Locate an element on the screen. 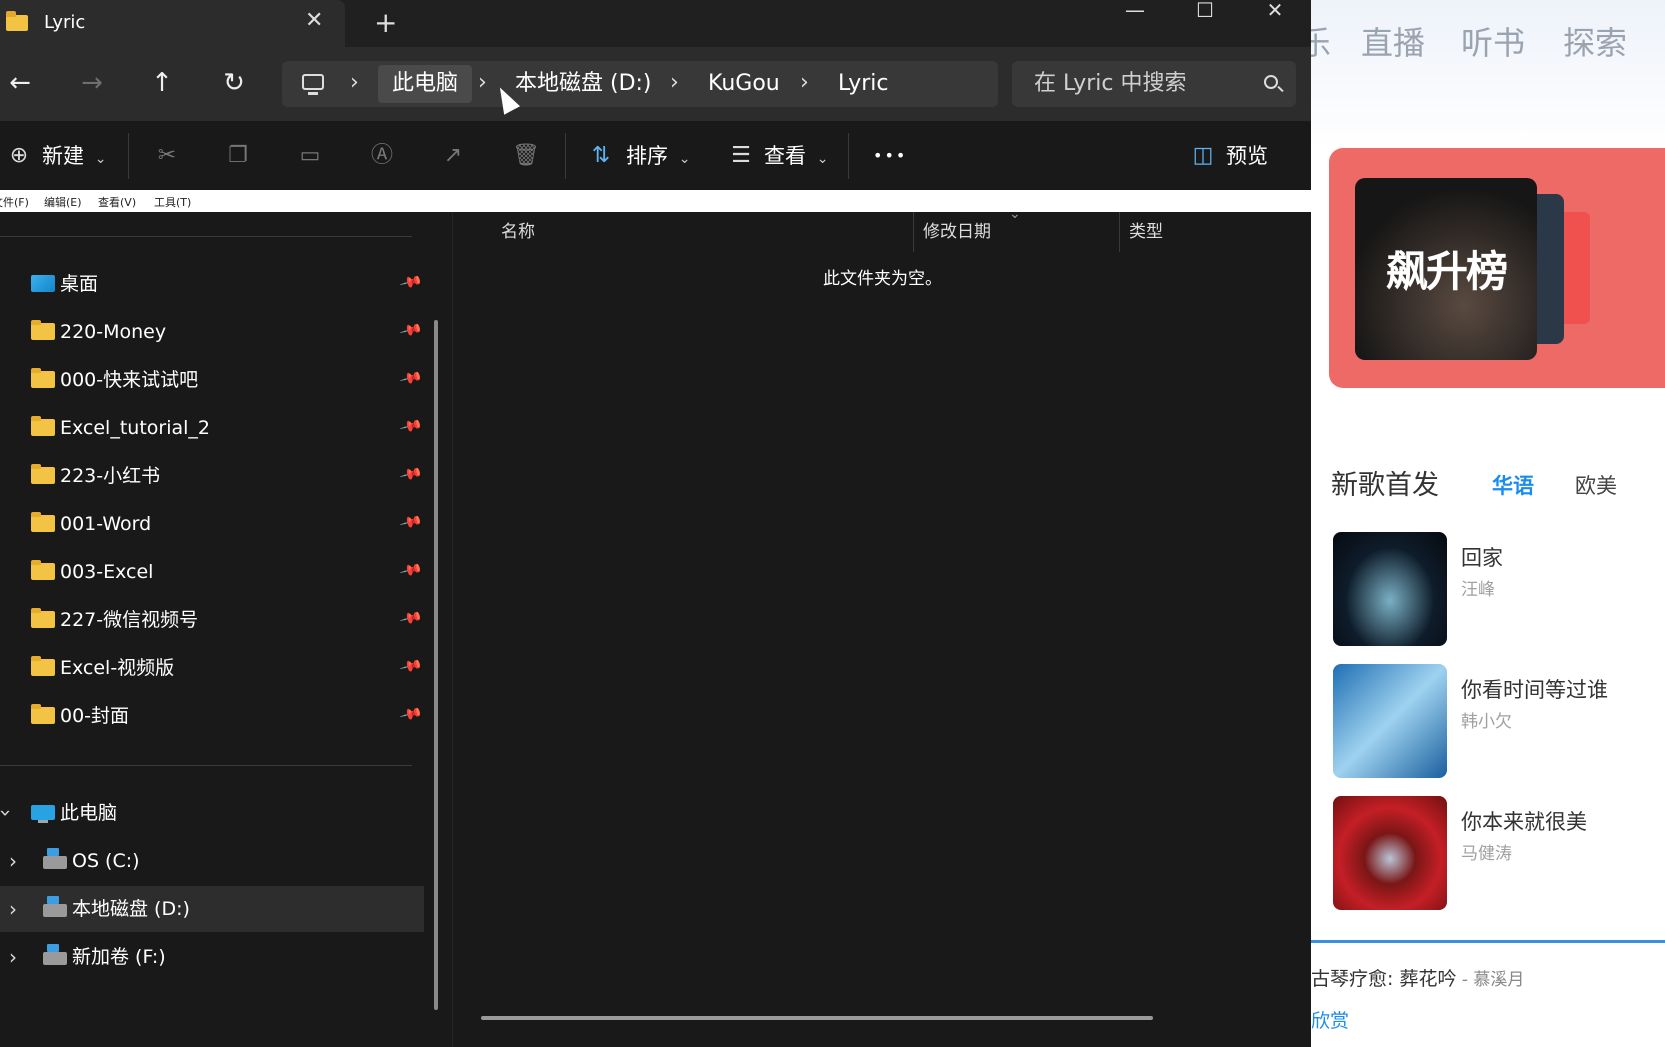 The height and width of the screenshot is (1047, 1665). rename-icon: Ⓐ is located at coordinates (382, 156).